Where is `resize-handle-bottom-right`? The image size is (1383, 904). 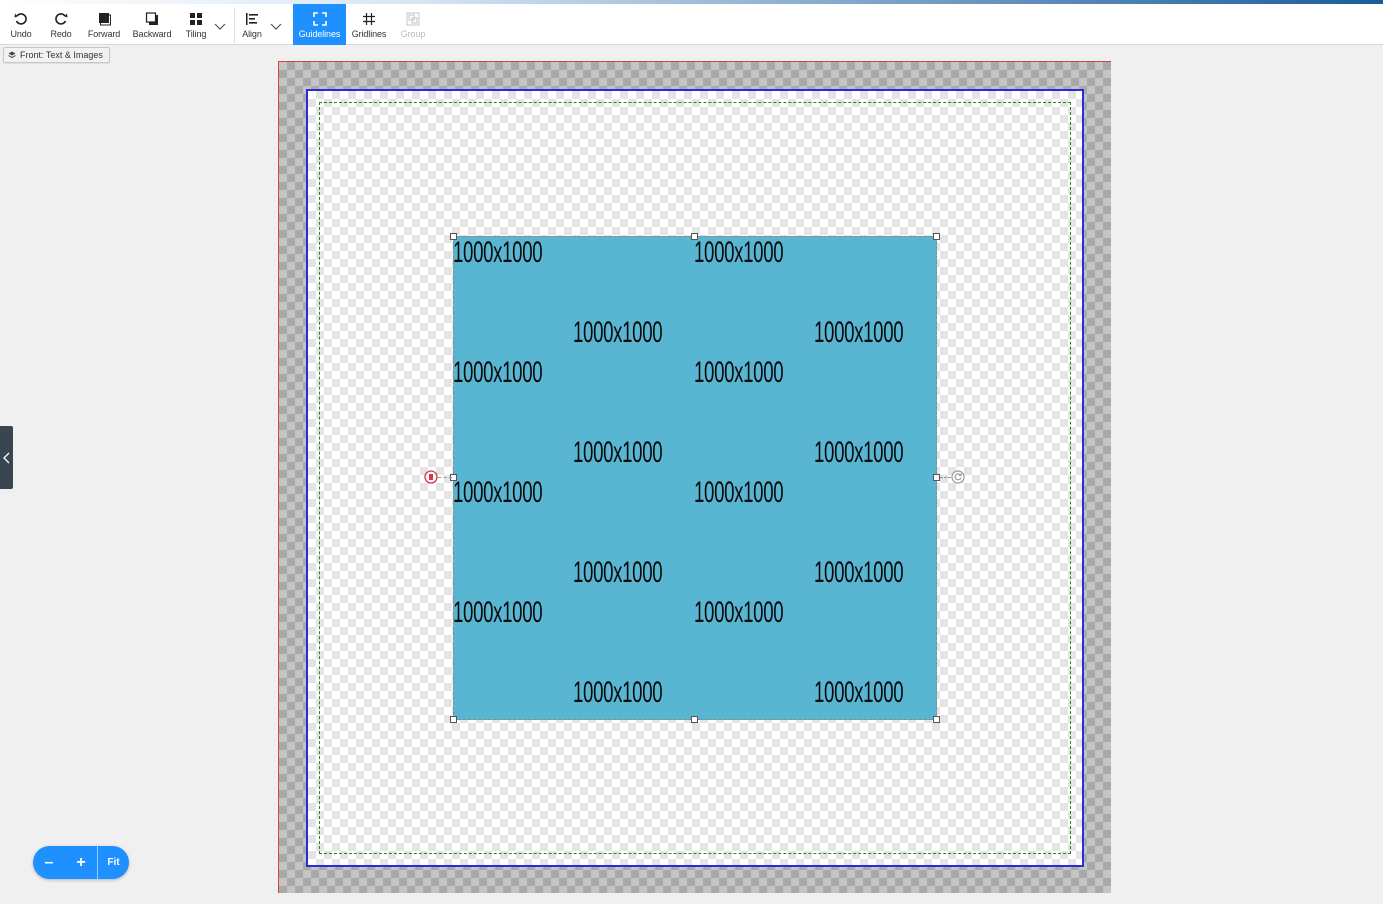
resize-handle-bottom-right is located at coordinates (936, 719).